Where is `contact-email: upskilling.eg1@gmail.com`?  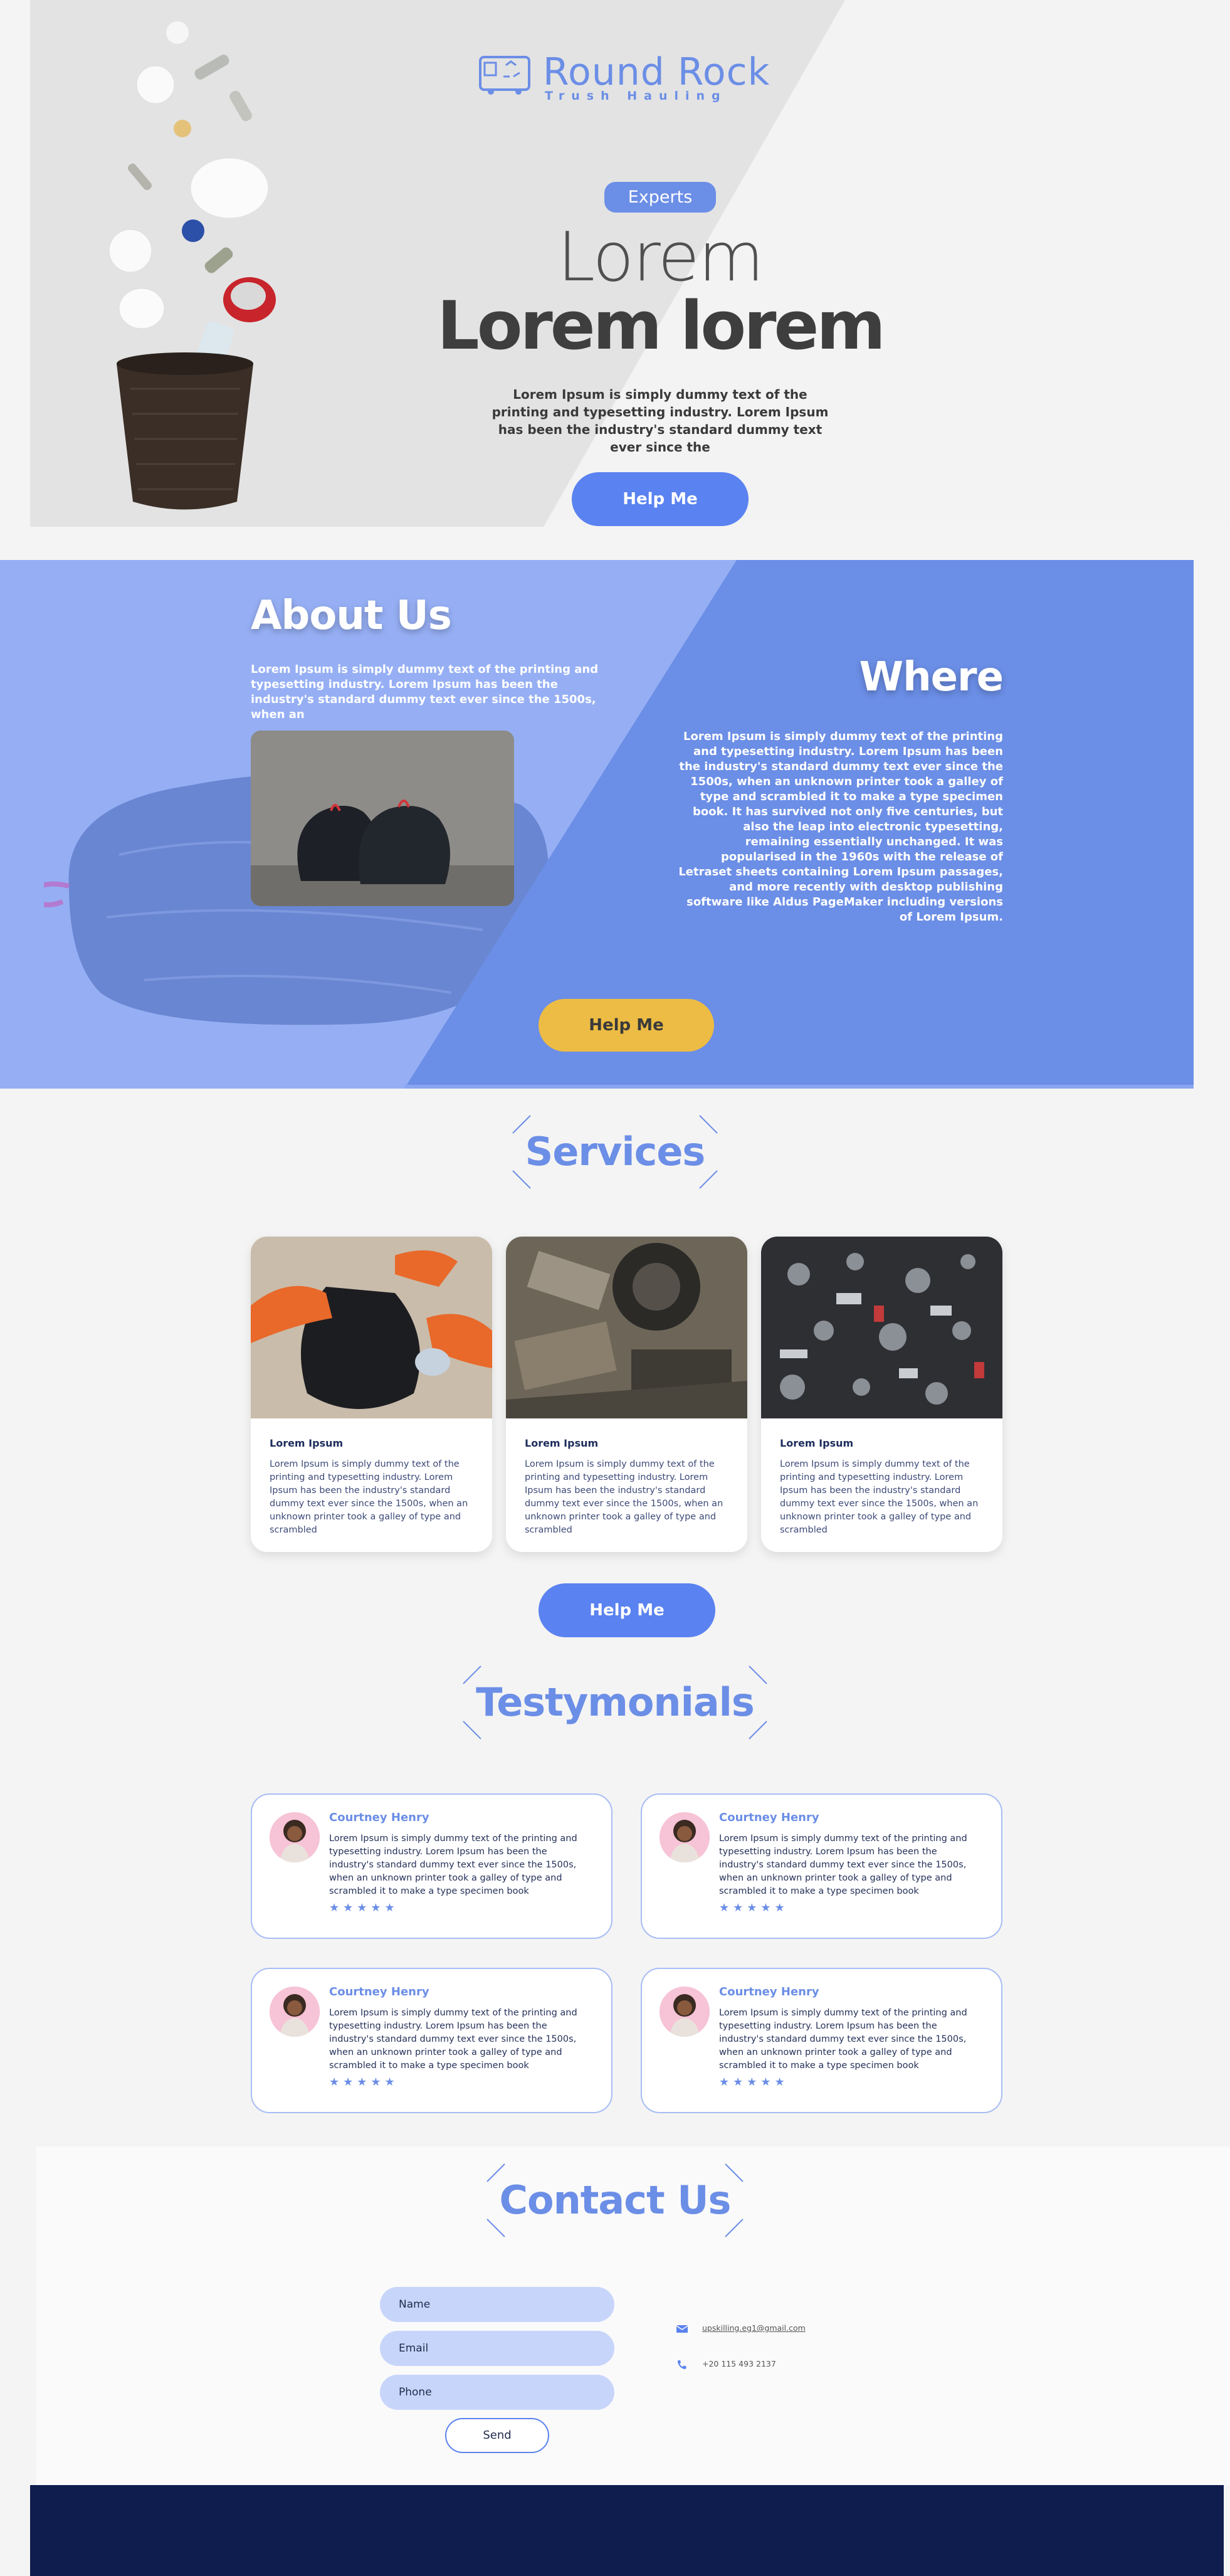 contact-email: upskilling.eg1@gmail.com is located at coordinates (754, 2328).